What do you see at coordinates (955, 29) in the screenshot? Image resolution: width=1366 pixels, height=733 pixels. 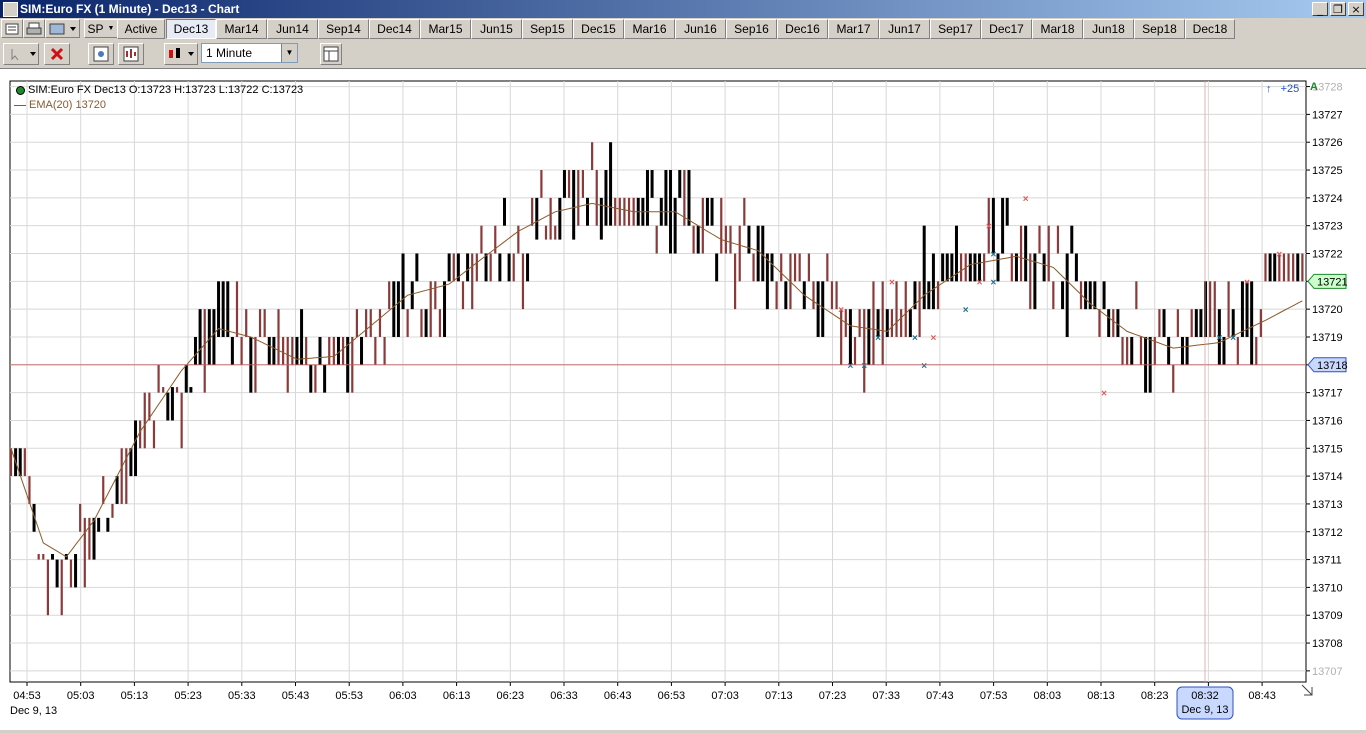 I see `tab-sep17: Sep17` at bounding box center [955, 29].